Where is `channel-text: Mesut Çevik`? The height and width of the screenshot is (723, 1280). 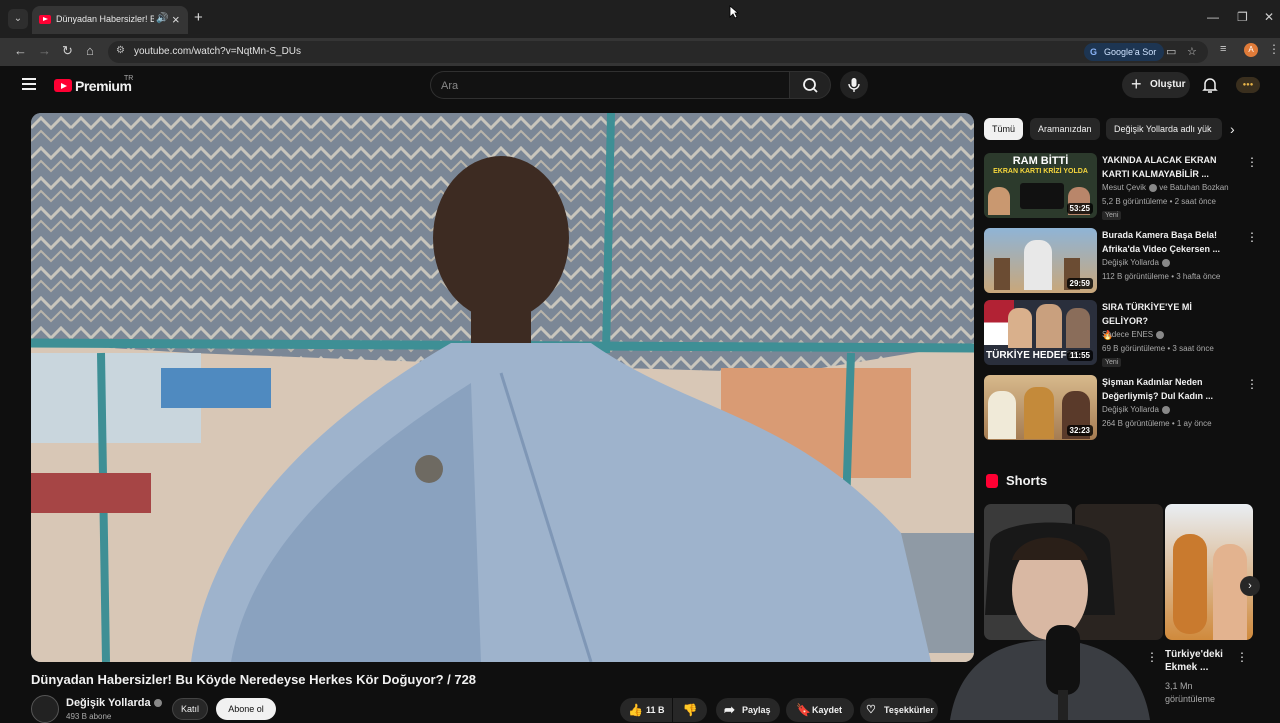
channel-text: Mesut Çevik is located at coordinates (1124, 187).